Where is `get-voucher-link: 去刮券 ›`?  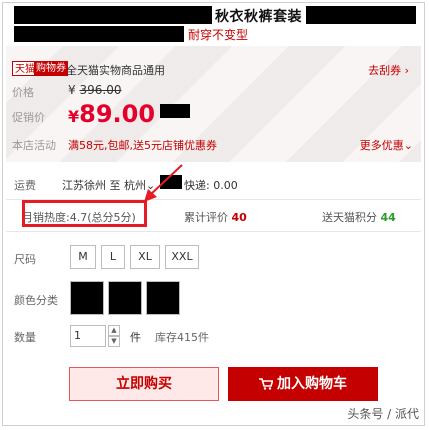
get-voucher-link: 去刮券 › is located at coordinates (388, 70).